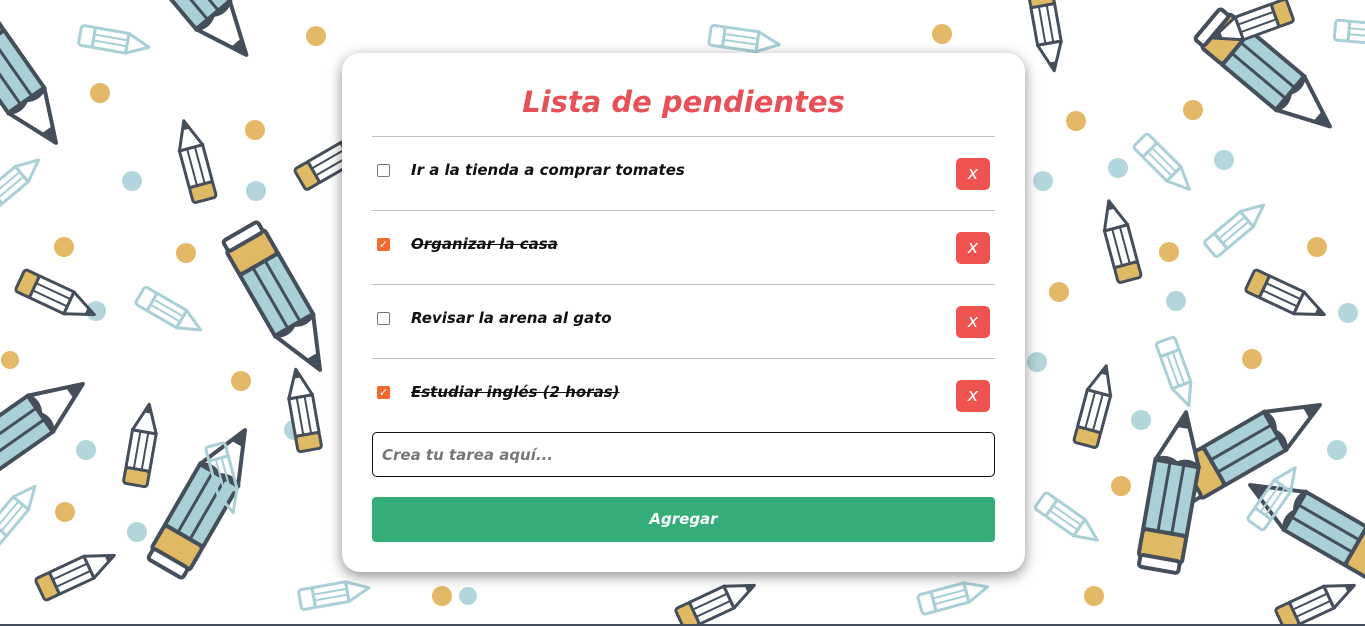 Image resolution: width=1365 pixels, height=626 pixels. Describe the element at coordinates (683, 322) in the screenshot. I see `task-item: Revisar la arena al gato x` at that location.